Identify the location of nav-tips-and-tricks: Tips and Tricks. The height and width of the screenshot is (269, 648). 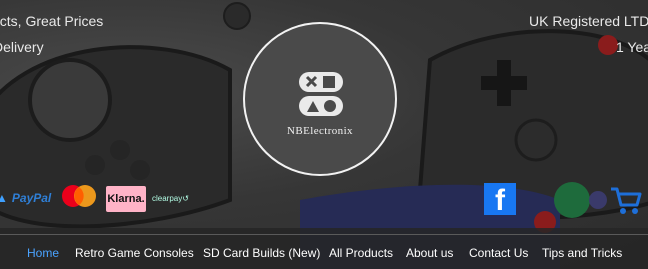
(582, 253).